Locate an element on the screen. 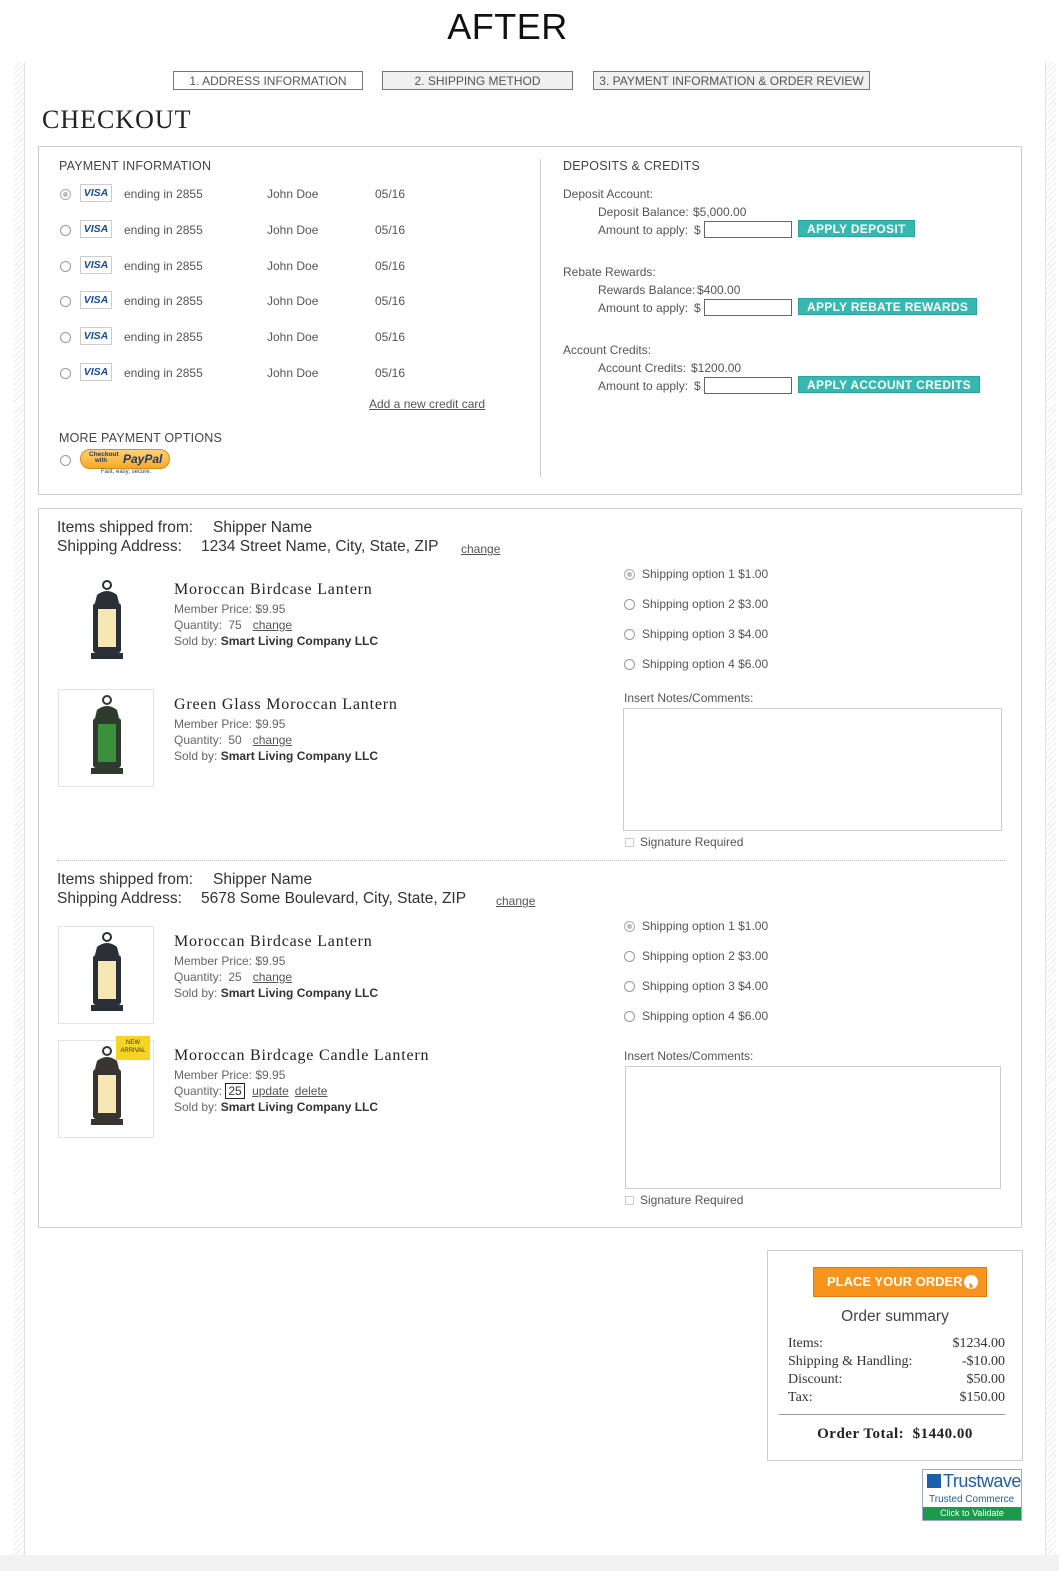 The width and height of the screenshot is (1059, 1571). product-name: Green Glass Moroccan Lantern is located at coordinates (286, 705).